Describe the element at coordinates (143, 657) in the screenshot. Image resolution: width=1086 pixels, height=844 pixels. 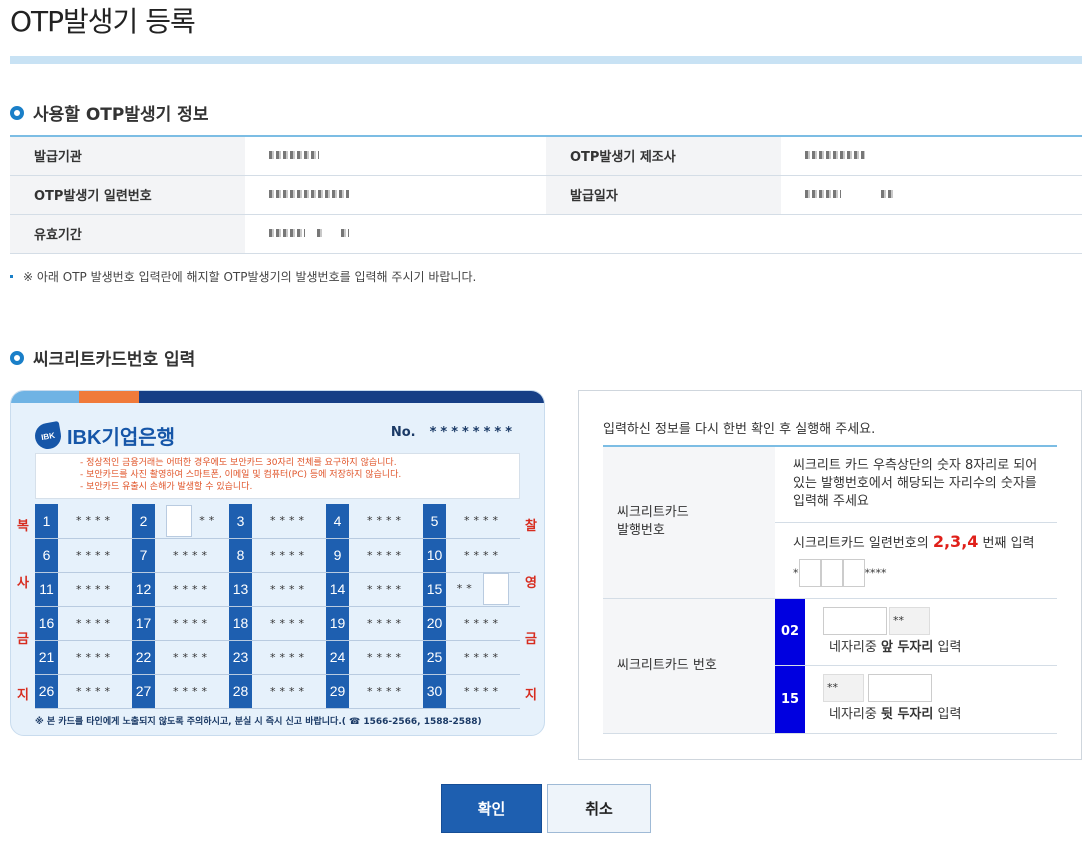
I see `grid-cell-number: 22` at that location.